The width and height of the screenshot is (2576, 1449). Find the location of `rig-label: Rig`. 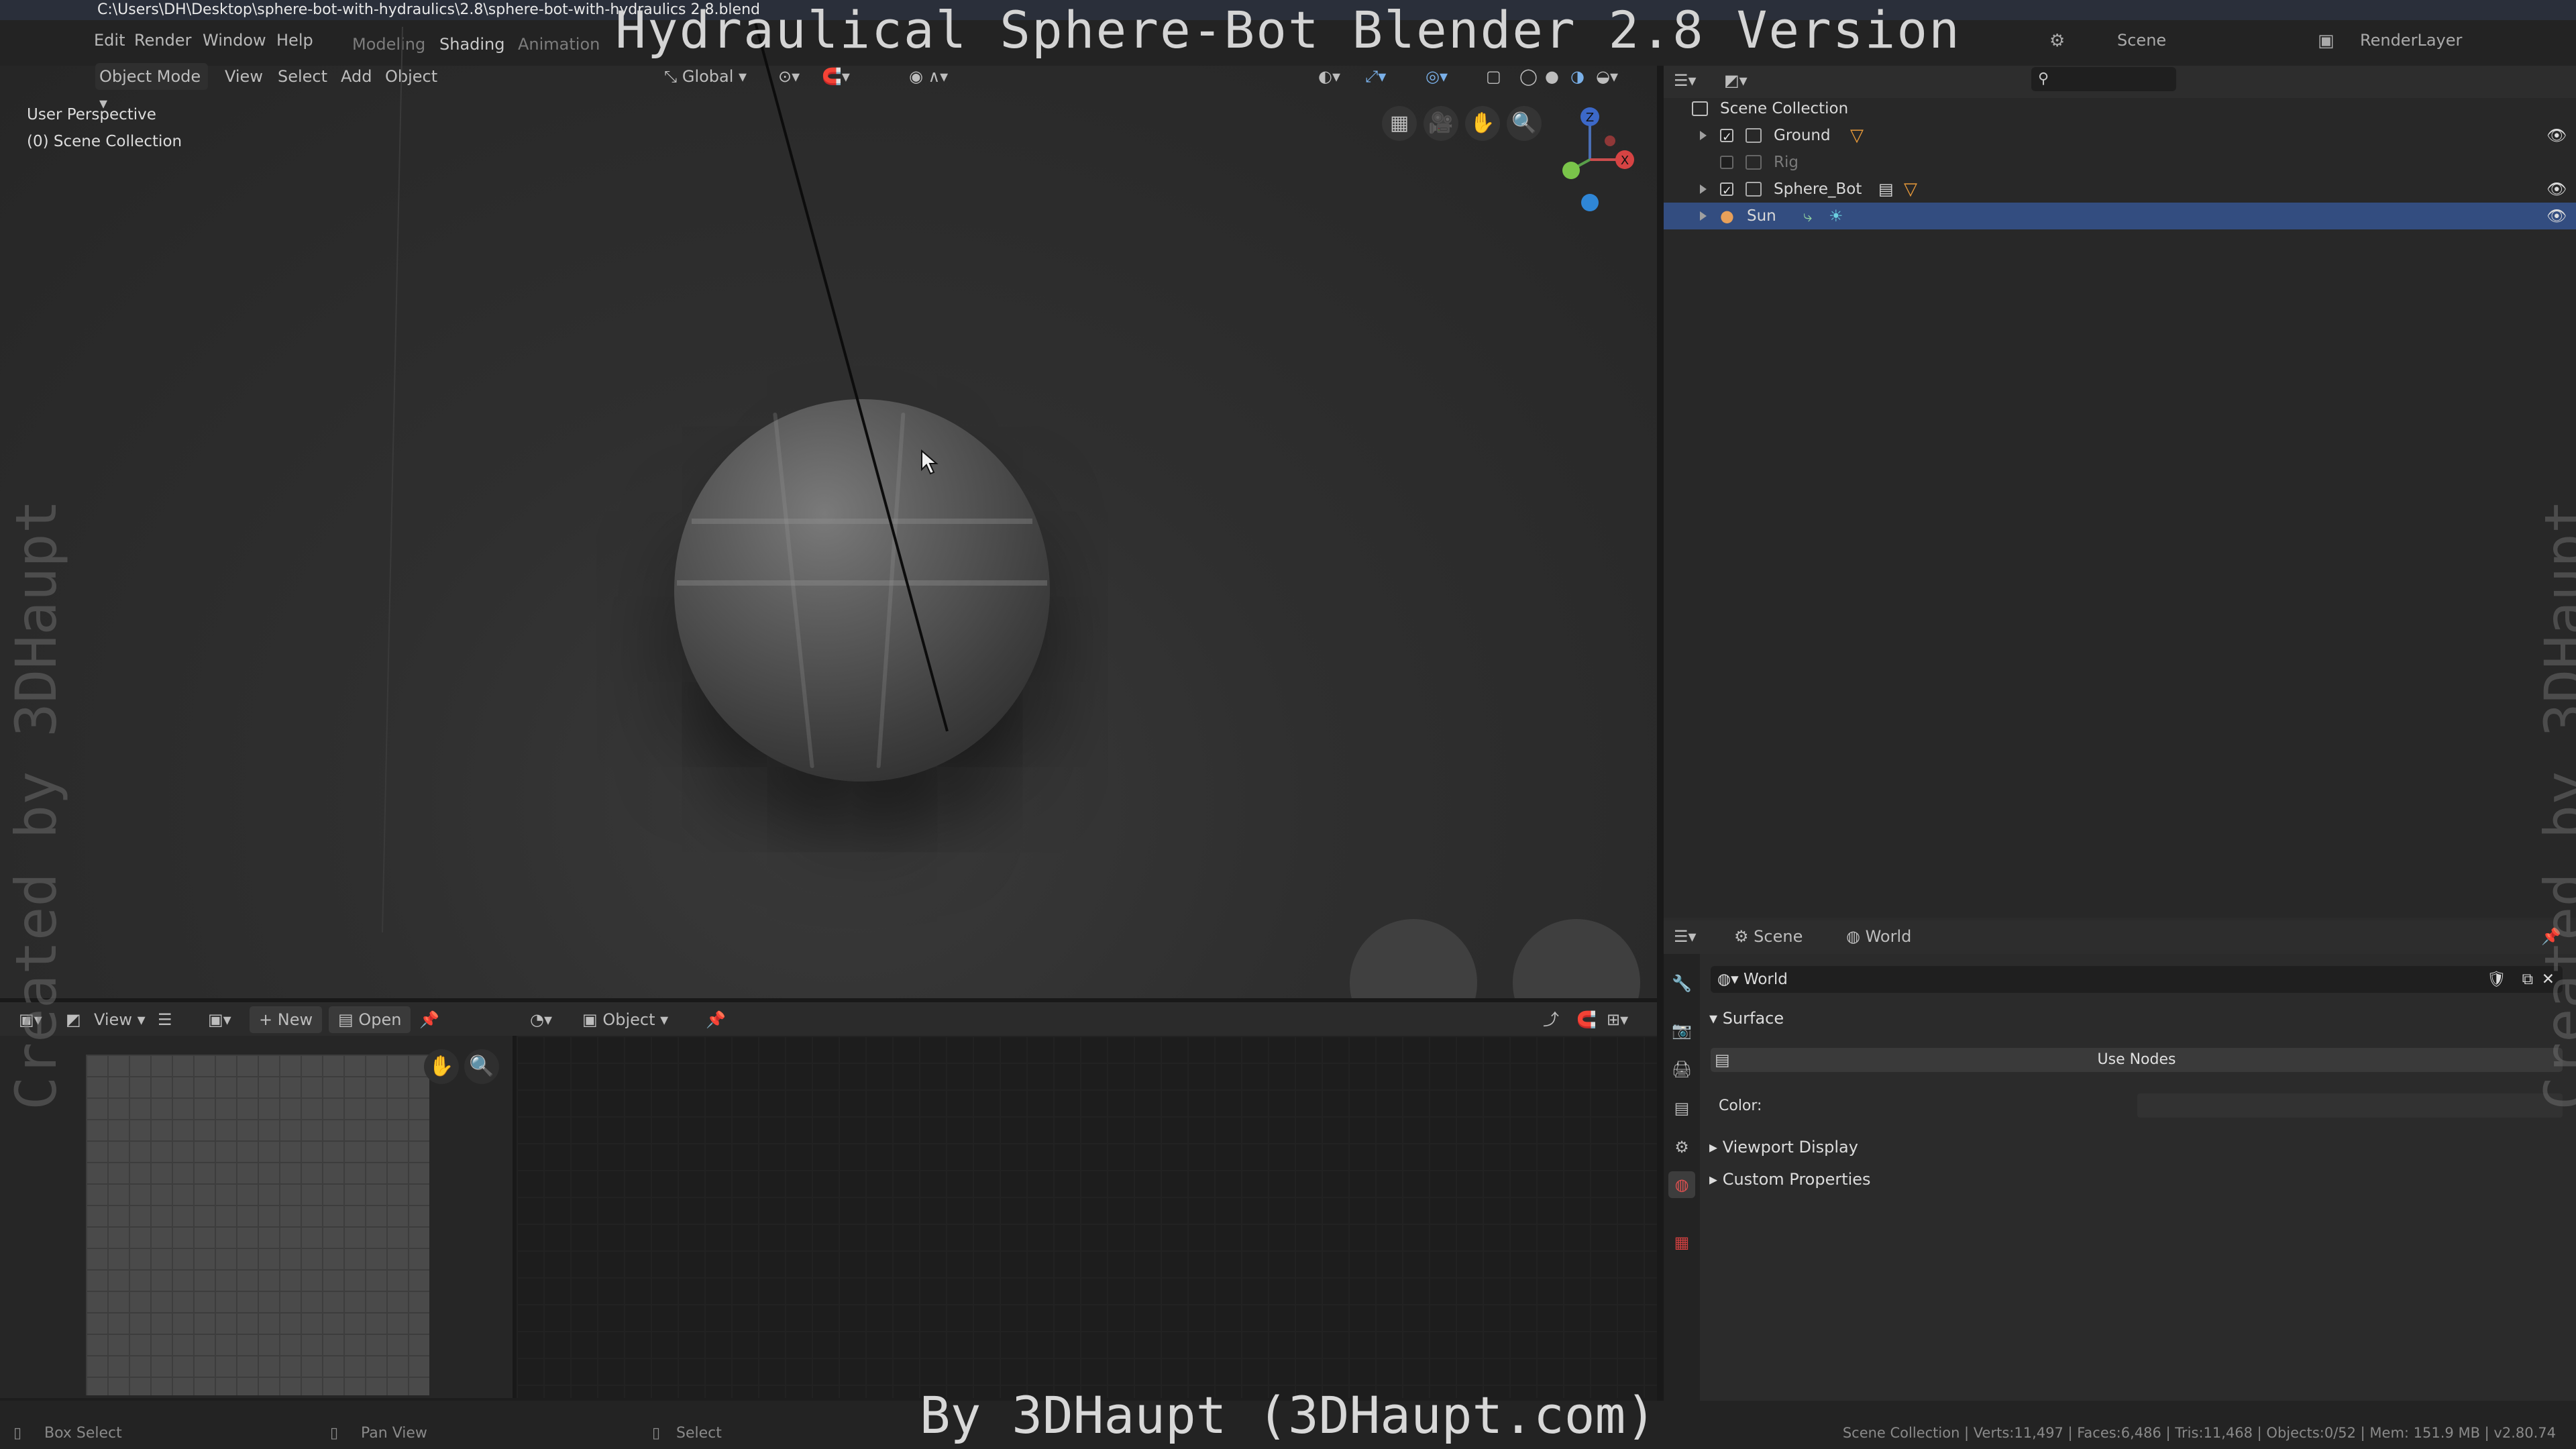

rig-label: Rig is located at coordinates (1786, 162).